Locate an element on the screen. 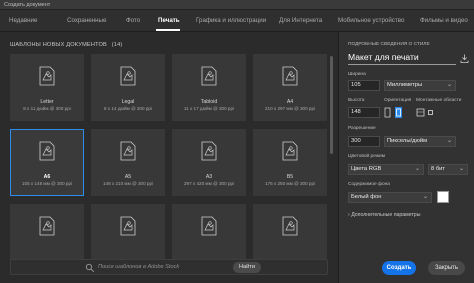 The width and height of the screenshot is (474, 283). document-name-input: Макет для печати is located at coordinates (402, 58).